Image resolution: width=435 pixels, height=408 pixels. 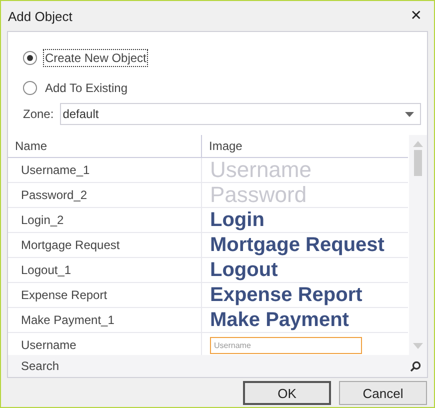 I want to click on caret-icon, so click(x=409, y=114).